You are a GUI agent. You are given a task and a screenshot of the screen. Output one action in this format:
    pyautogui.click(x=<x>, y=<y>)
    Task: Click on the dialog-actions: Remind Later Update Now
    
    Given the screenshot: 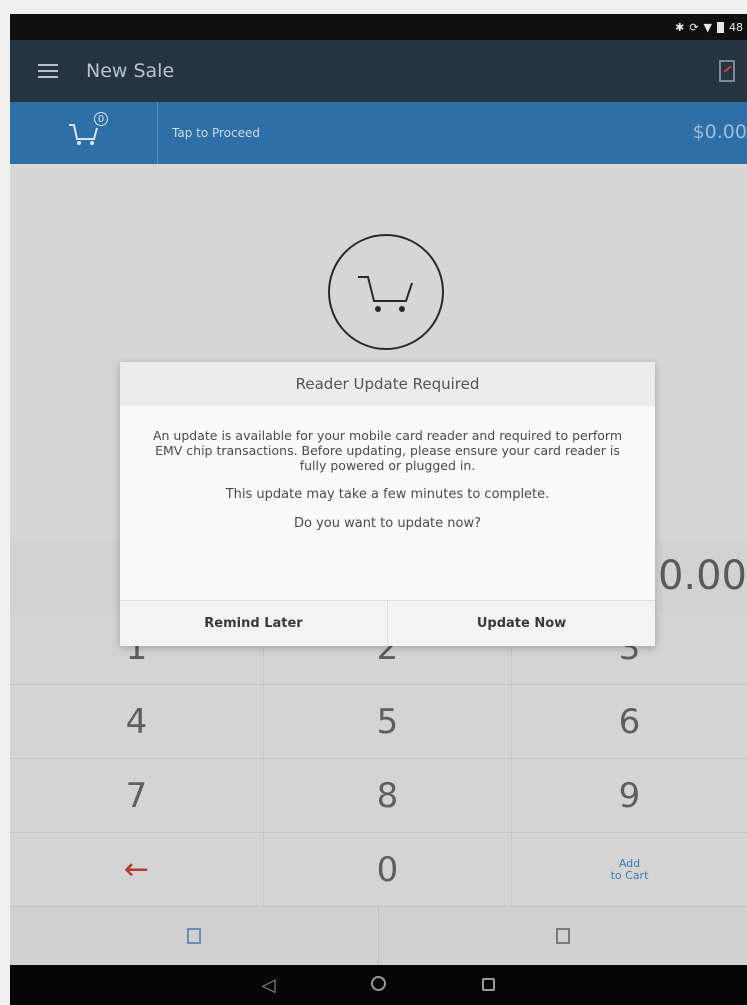 What is the action you would take?
    pyautogui.click(x=387, y=623)
    